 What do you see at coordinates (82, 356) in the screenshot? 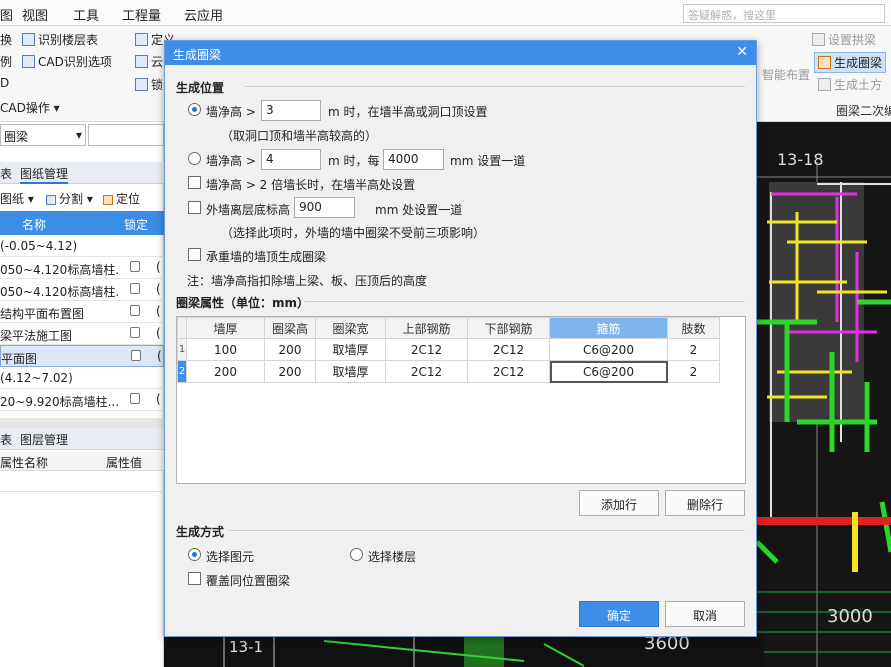
I see `list-item: 平面图 (` at bounding box center [82, 356].